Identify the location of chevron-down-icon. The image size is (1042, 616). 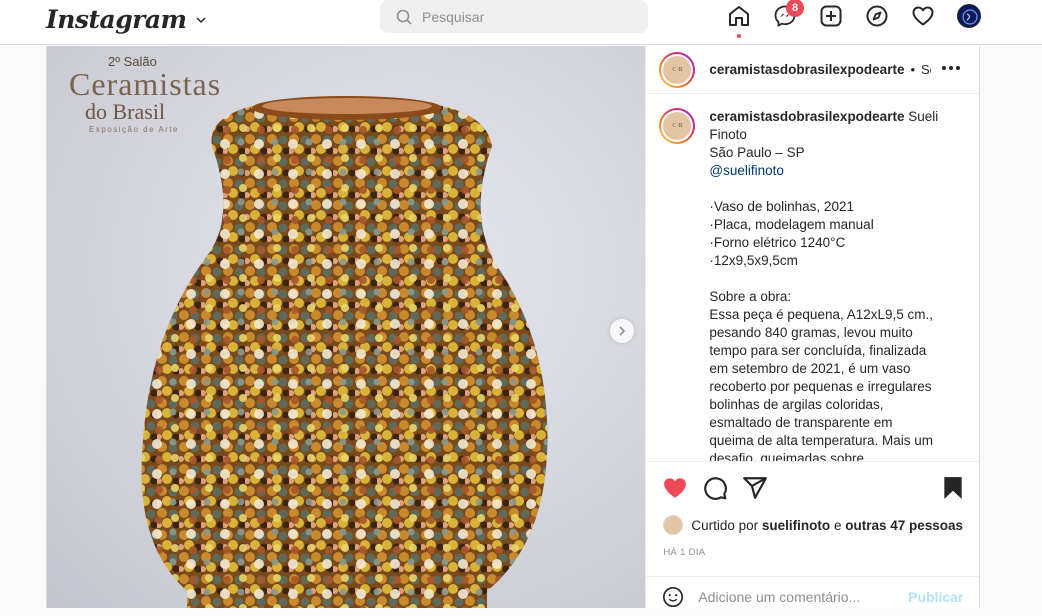
(201, 20).